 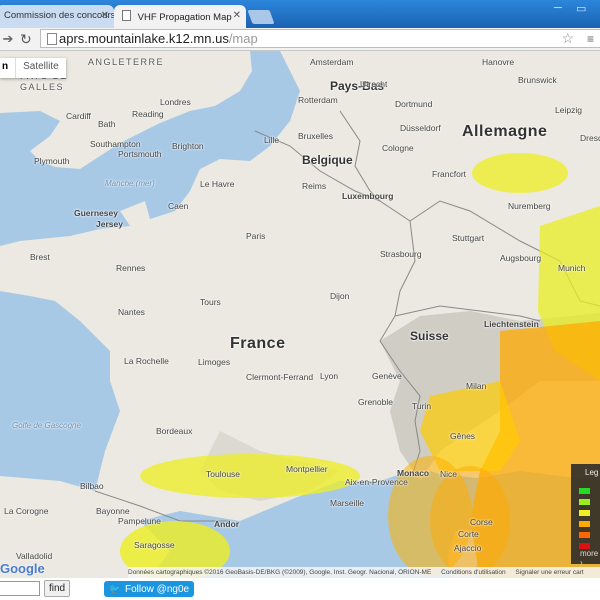 I want to click on city-label: Montpellier, so click(x=307, y=469).